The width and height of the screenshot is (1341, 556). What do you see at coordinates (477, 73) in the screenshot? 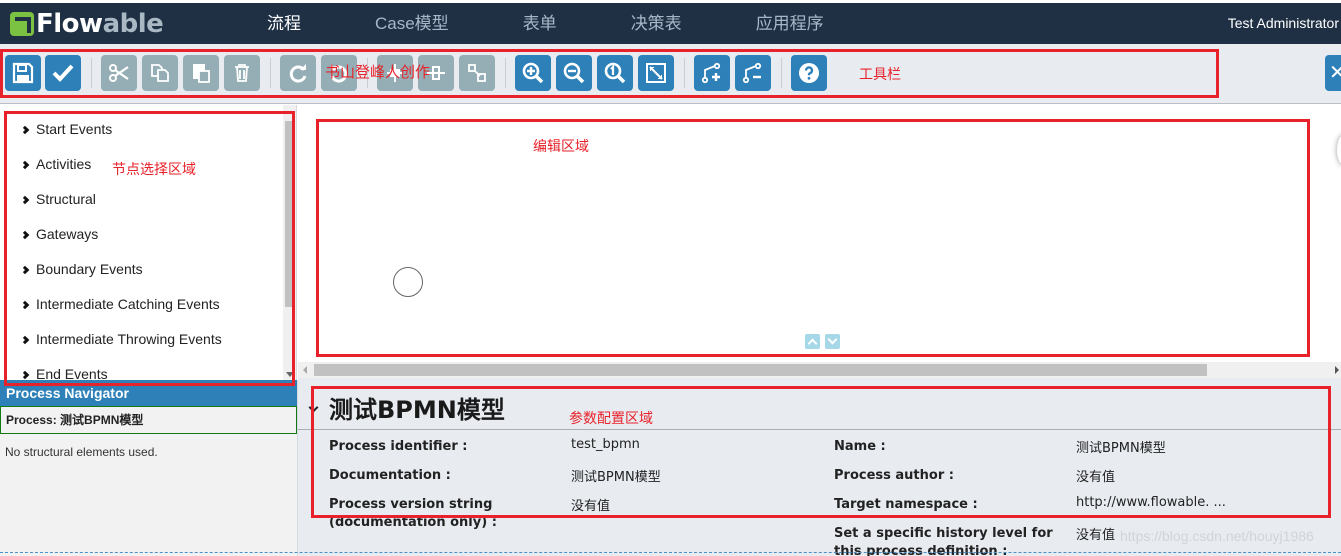
I see `same-size-button` at bounding box center [477, 73].